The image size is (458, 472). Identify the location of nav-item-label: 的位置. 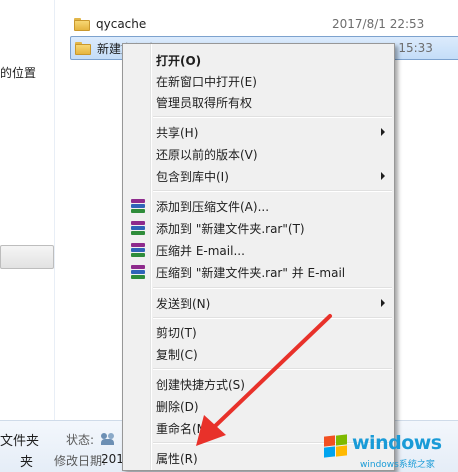
(18, 72).